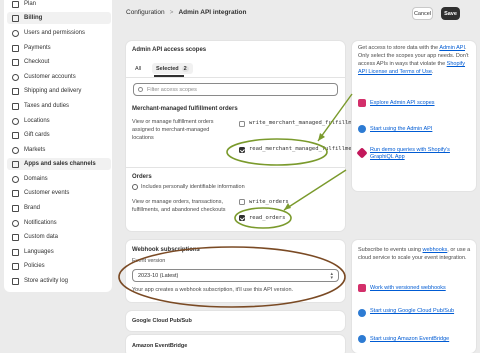 The image size is (480, 353). I want to click on sidebar-item-customer-events: Customer events, so click(59, 193).